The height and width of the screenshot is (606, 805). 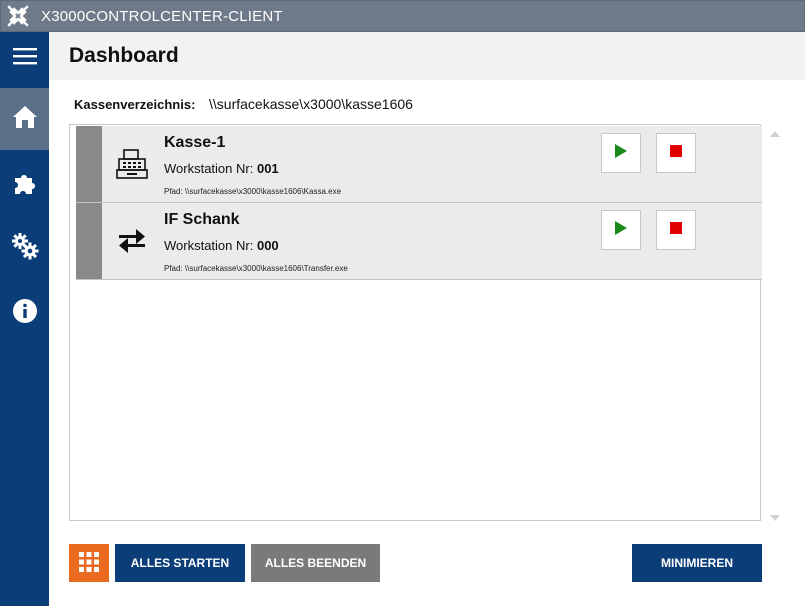 What do you see at coordinates (18, 16) in the screenshot?
I see `app-logo-icon` at bounding box center [18, 16].